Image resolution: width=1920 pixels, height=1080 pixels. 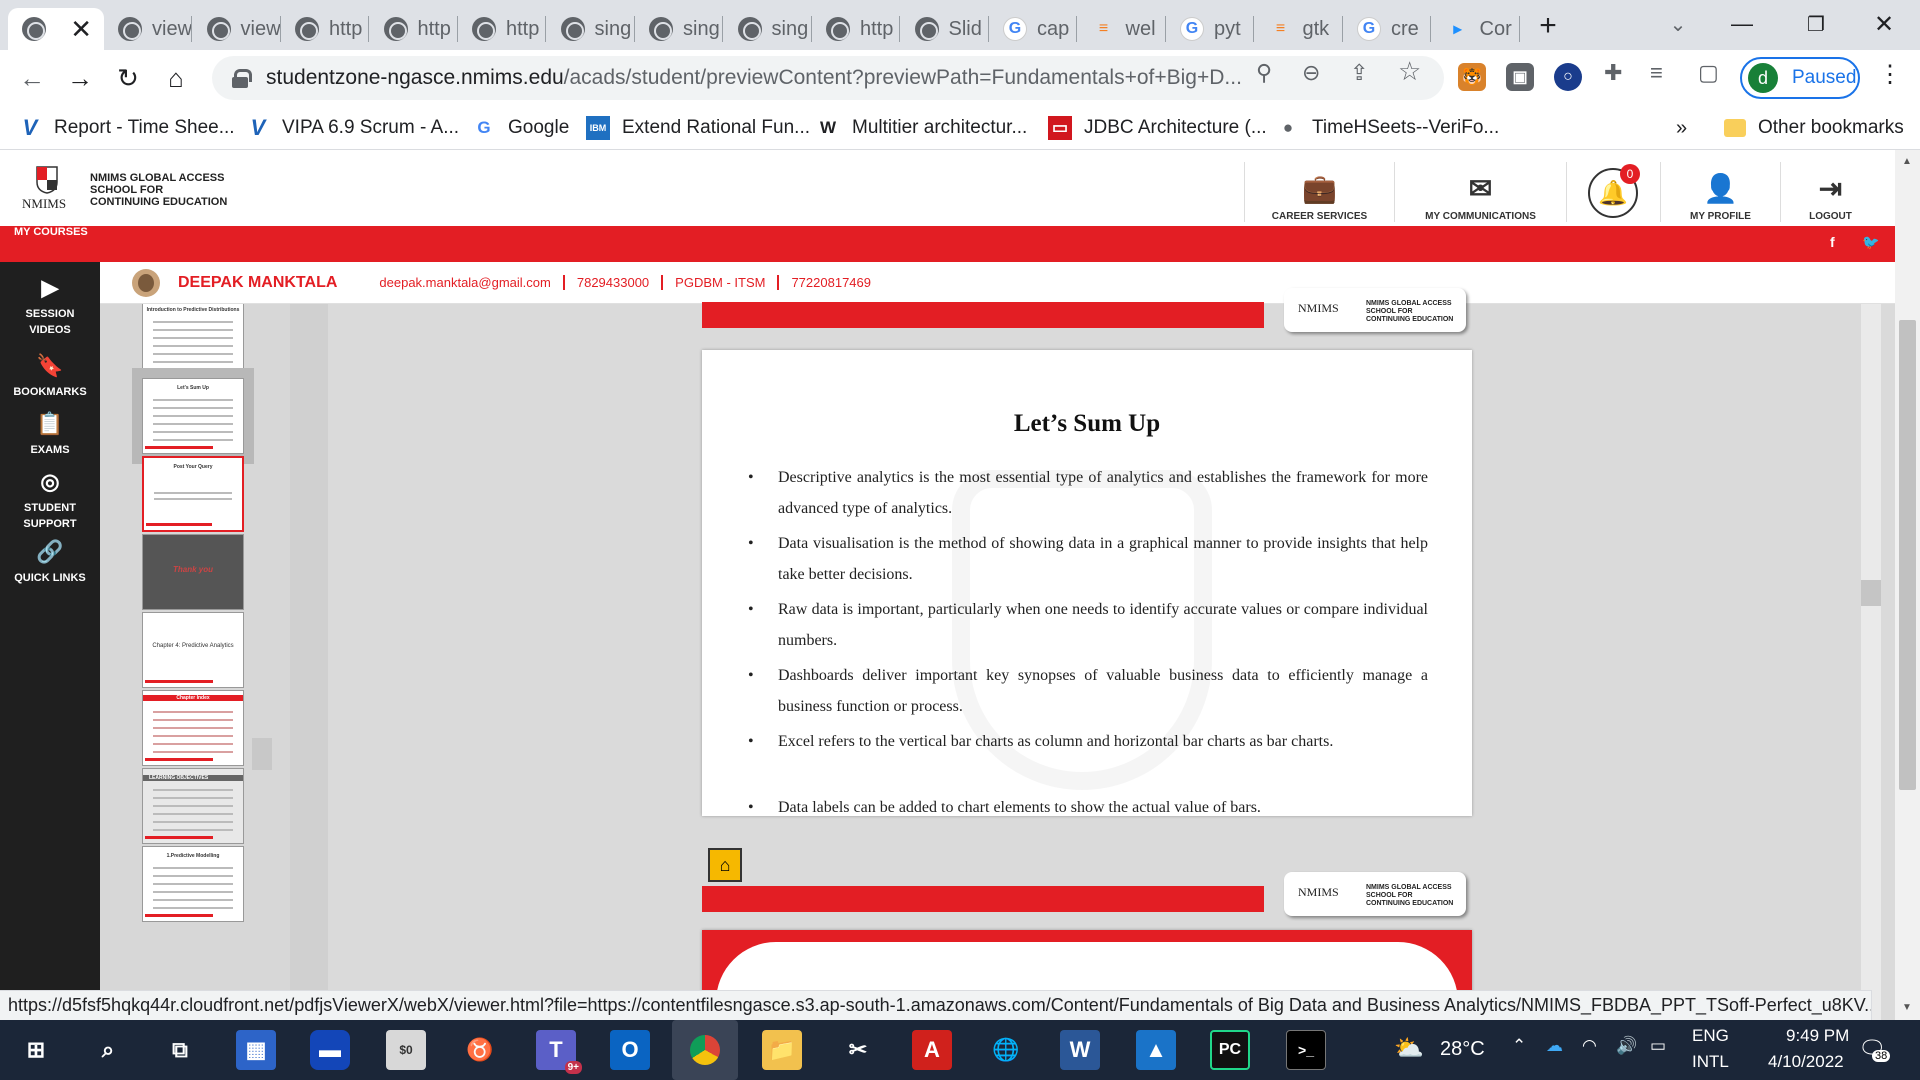 I want to click on word-icon: W, so click(x=1080, y=1050).